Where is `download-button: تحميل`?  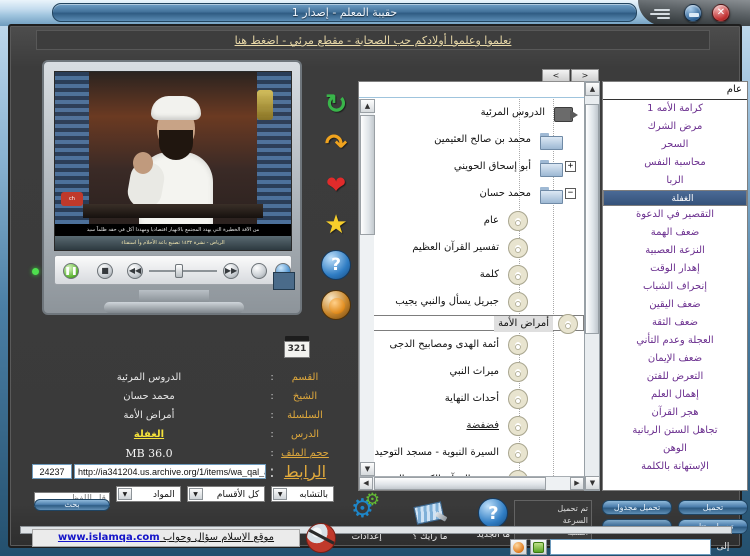
download-button: تحميل is located at coordinates (713, 507).